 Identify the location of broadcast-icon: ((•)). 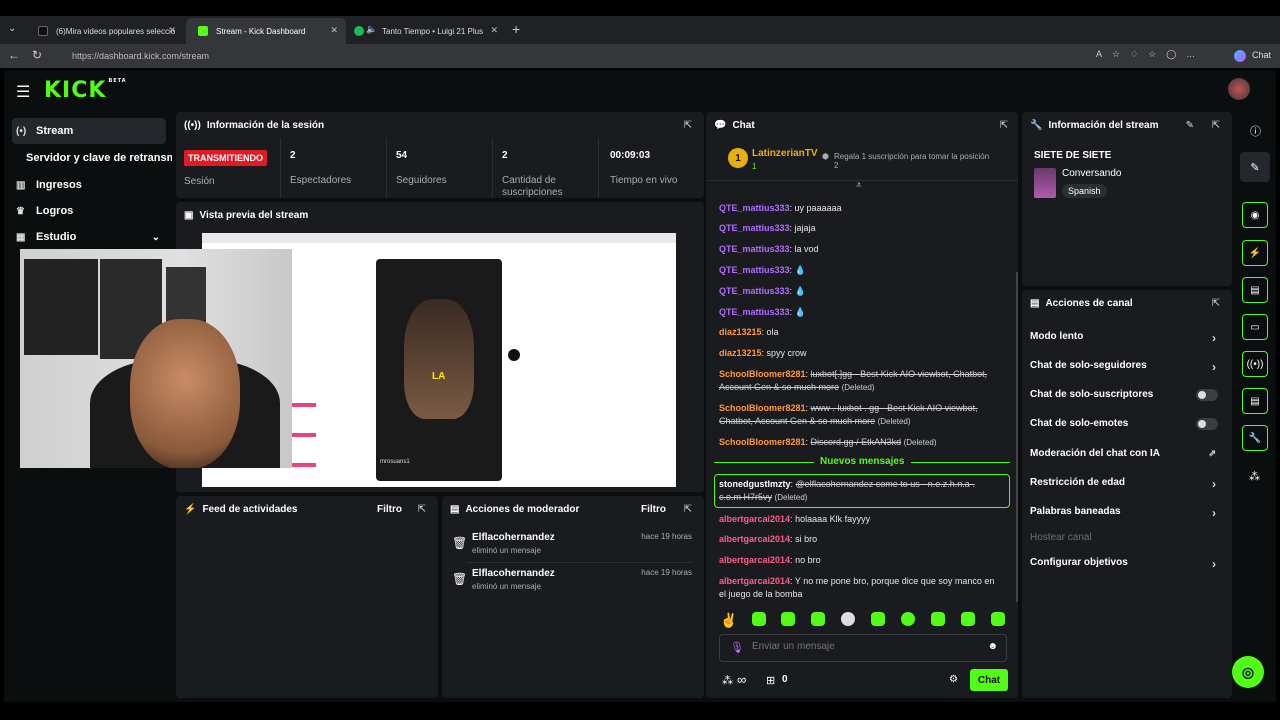
(1255, 364).